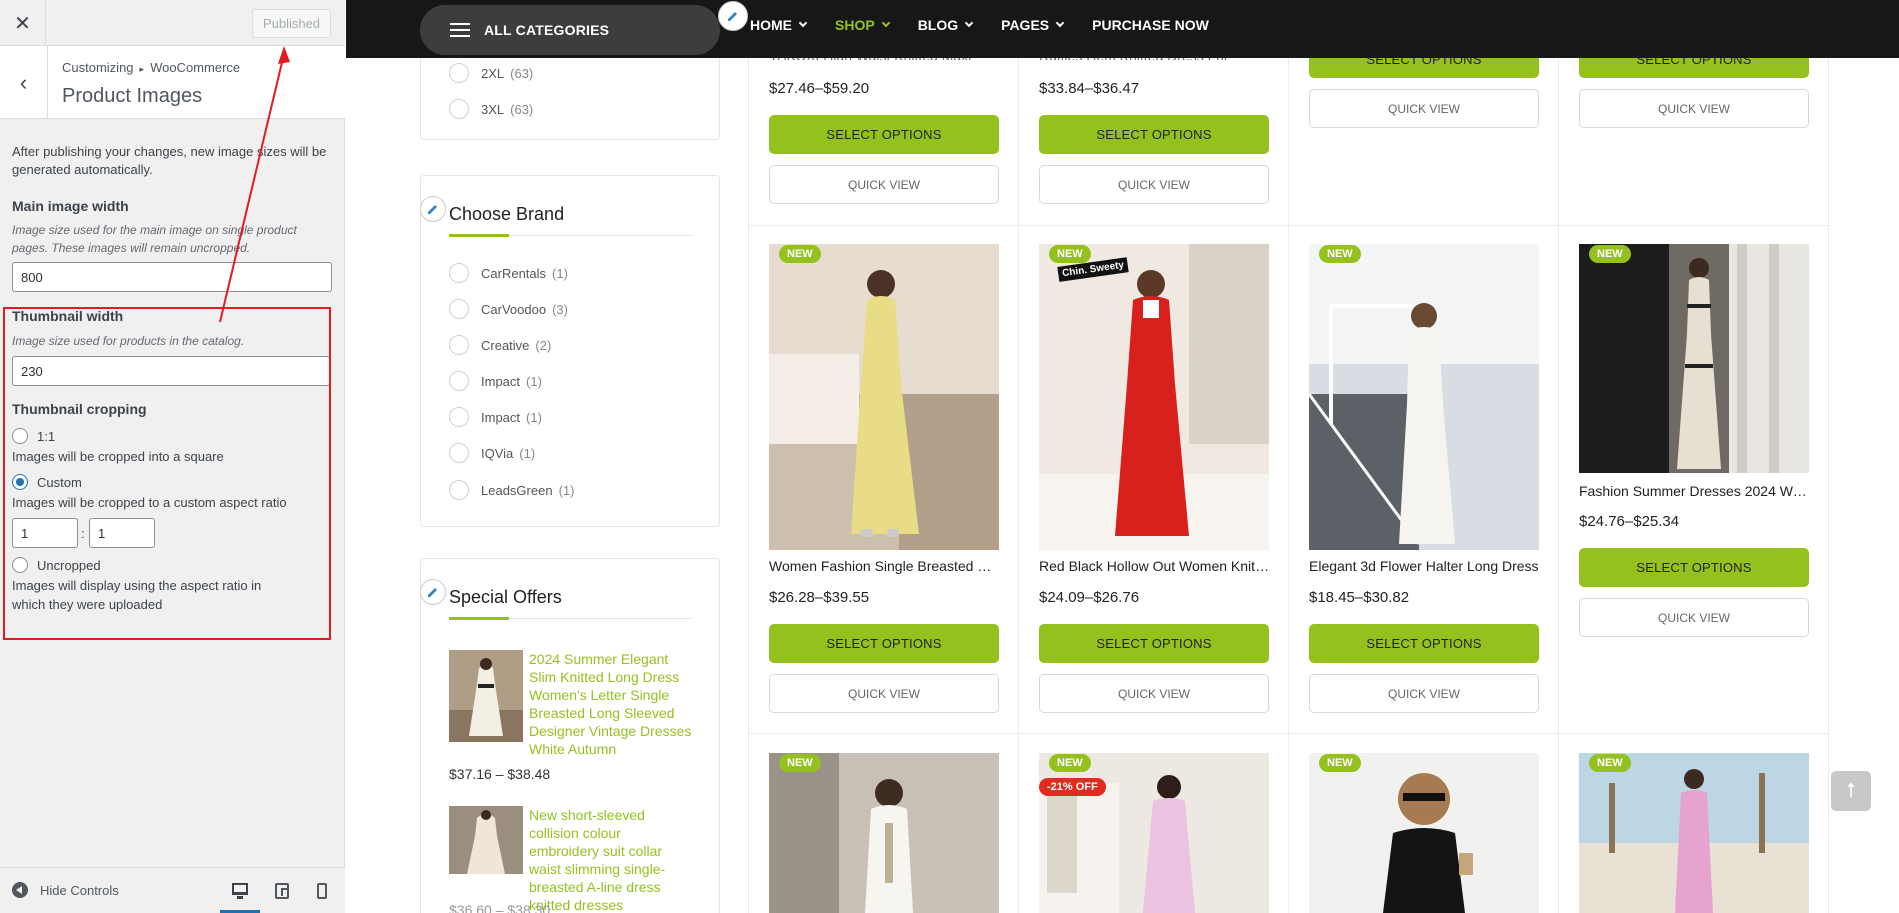  Describe the element at coordinates (195, 67) in the screenshot. I see `breadcrumb-section: WooCommerce` at that location.